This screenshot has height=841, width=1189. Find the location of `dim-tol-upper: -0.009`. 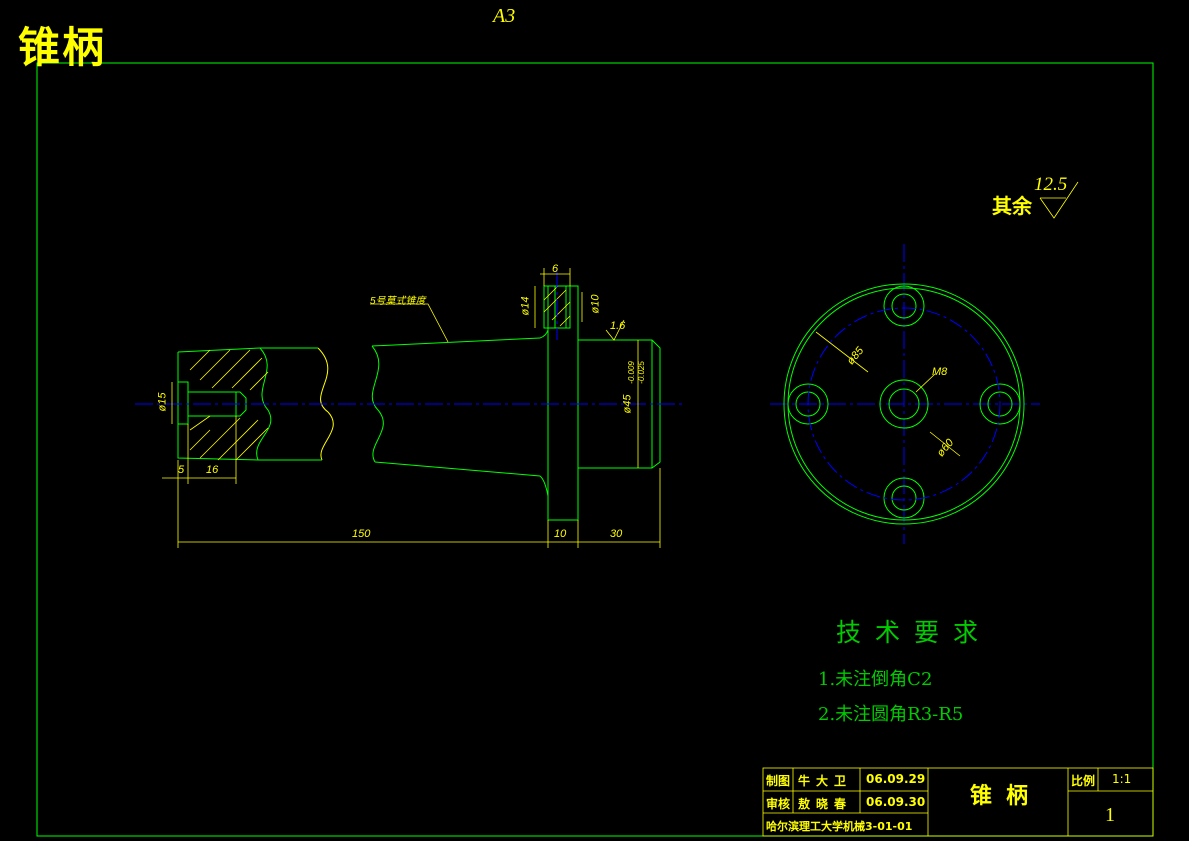

dim-tol-upper: -0.009 is located at coordinates (631, 372).